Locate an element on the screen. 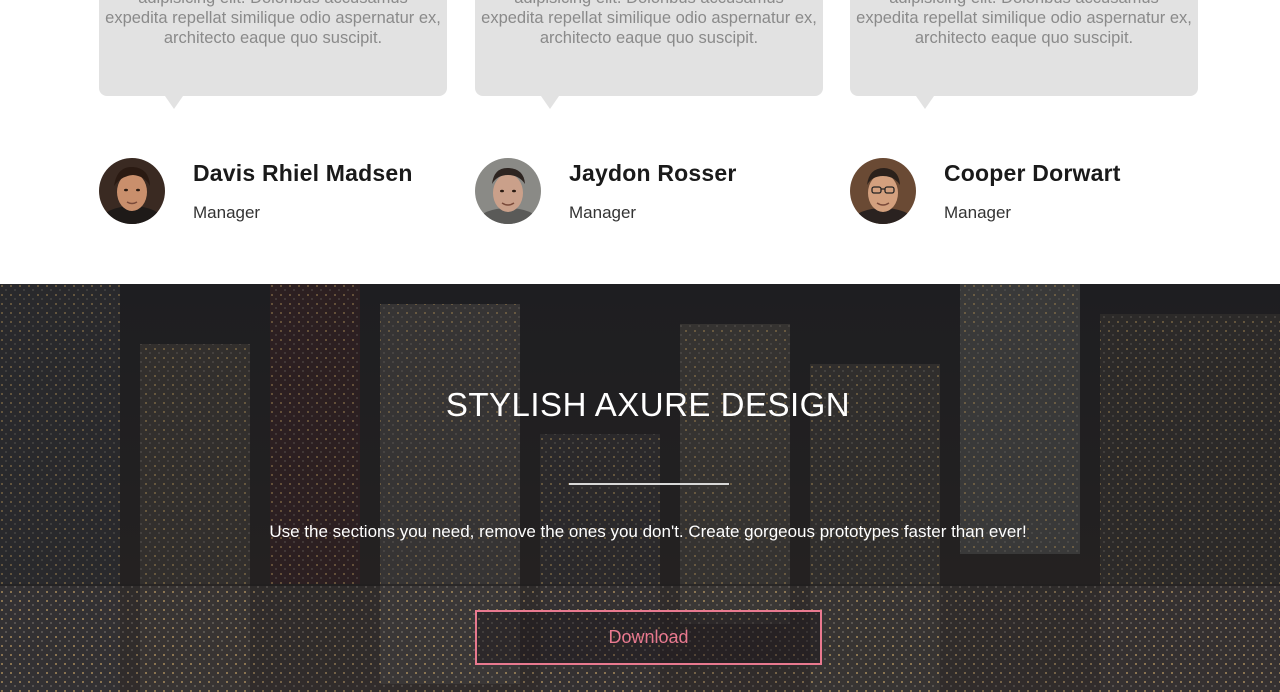 This screenshot has width=1280, height=692. person-name: Davis Rhiel Madsen is located at coordinates (303, 173).